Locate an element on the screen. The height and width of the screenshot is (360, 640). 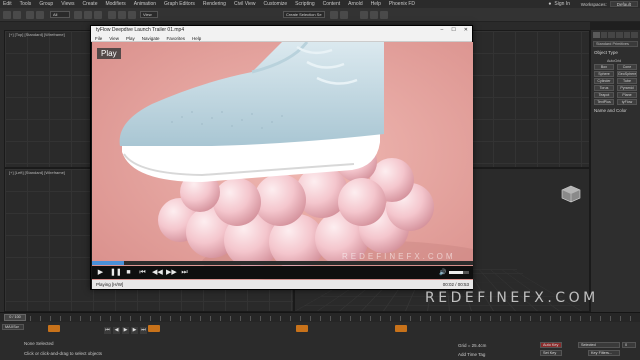
select-icon is located at coordinates (78, 15).